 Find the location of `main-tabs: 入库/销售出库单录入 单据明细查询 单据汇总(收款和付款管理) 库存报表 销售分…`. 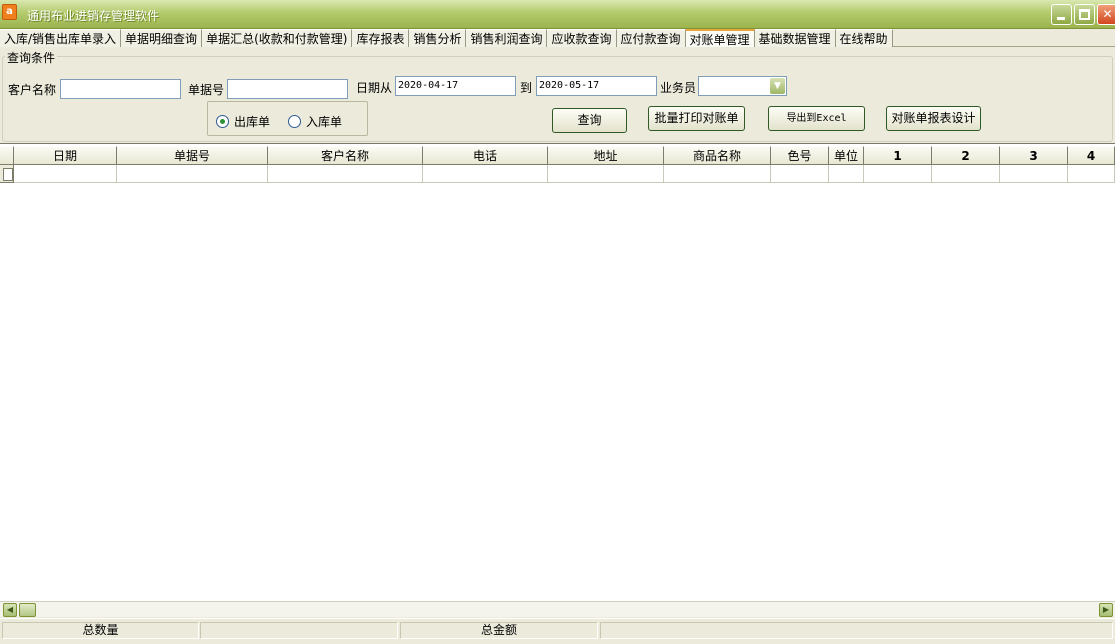

main-tabs: 入库/销售出库单录入 单据明细查询 单据汇总(收款和付款管理) 库存报表 销售分… is located at coordinates (557, 38).